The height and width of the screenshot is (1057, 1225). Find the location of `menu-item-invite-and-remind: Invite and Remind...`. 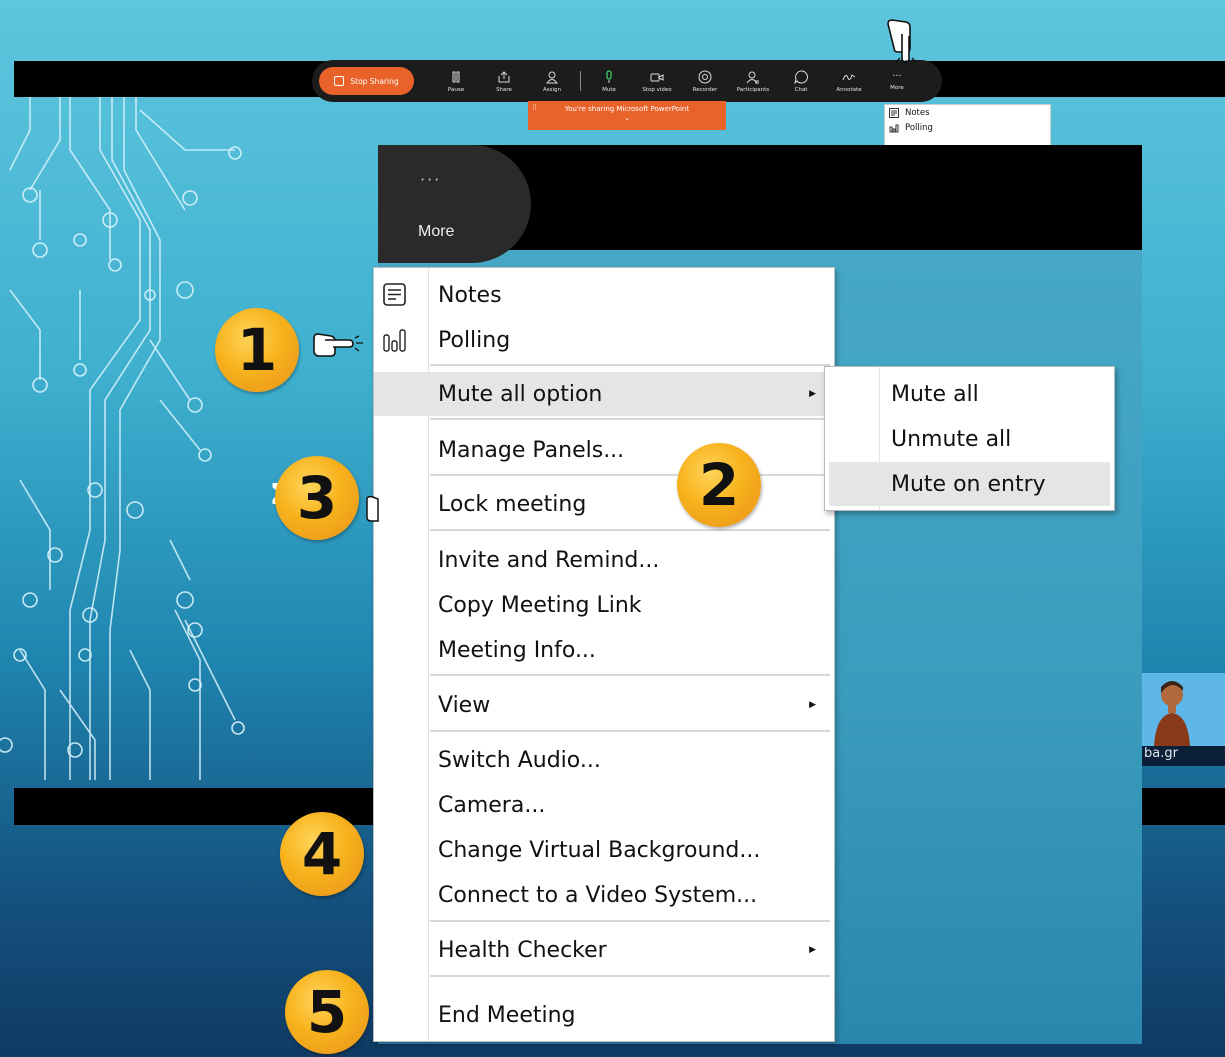

menu-item-invite-and-remind: Invite and Remind... is located at coordinates (604, 560).